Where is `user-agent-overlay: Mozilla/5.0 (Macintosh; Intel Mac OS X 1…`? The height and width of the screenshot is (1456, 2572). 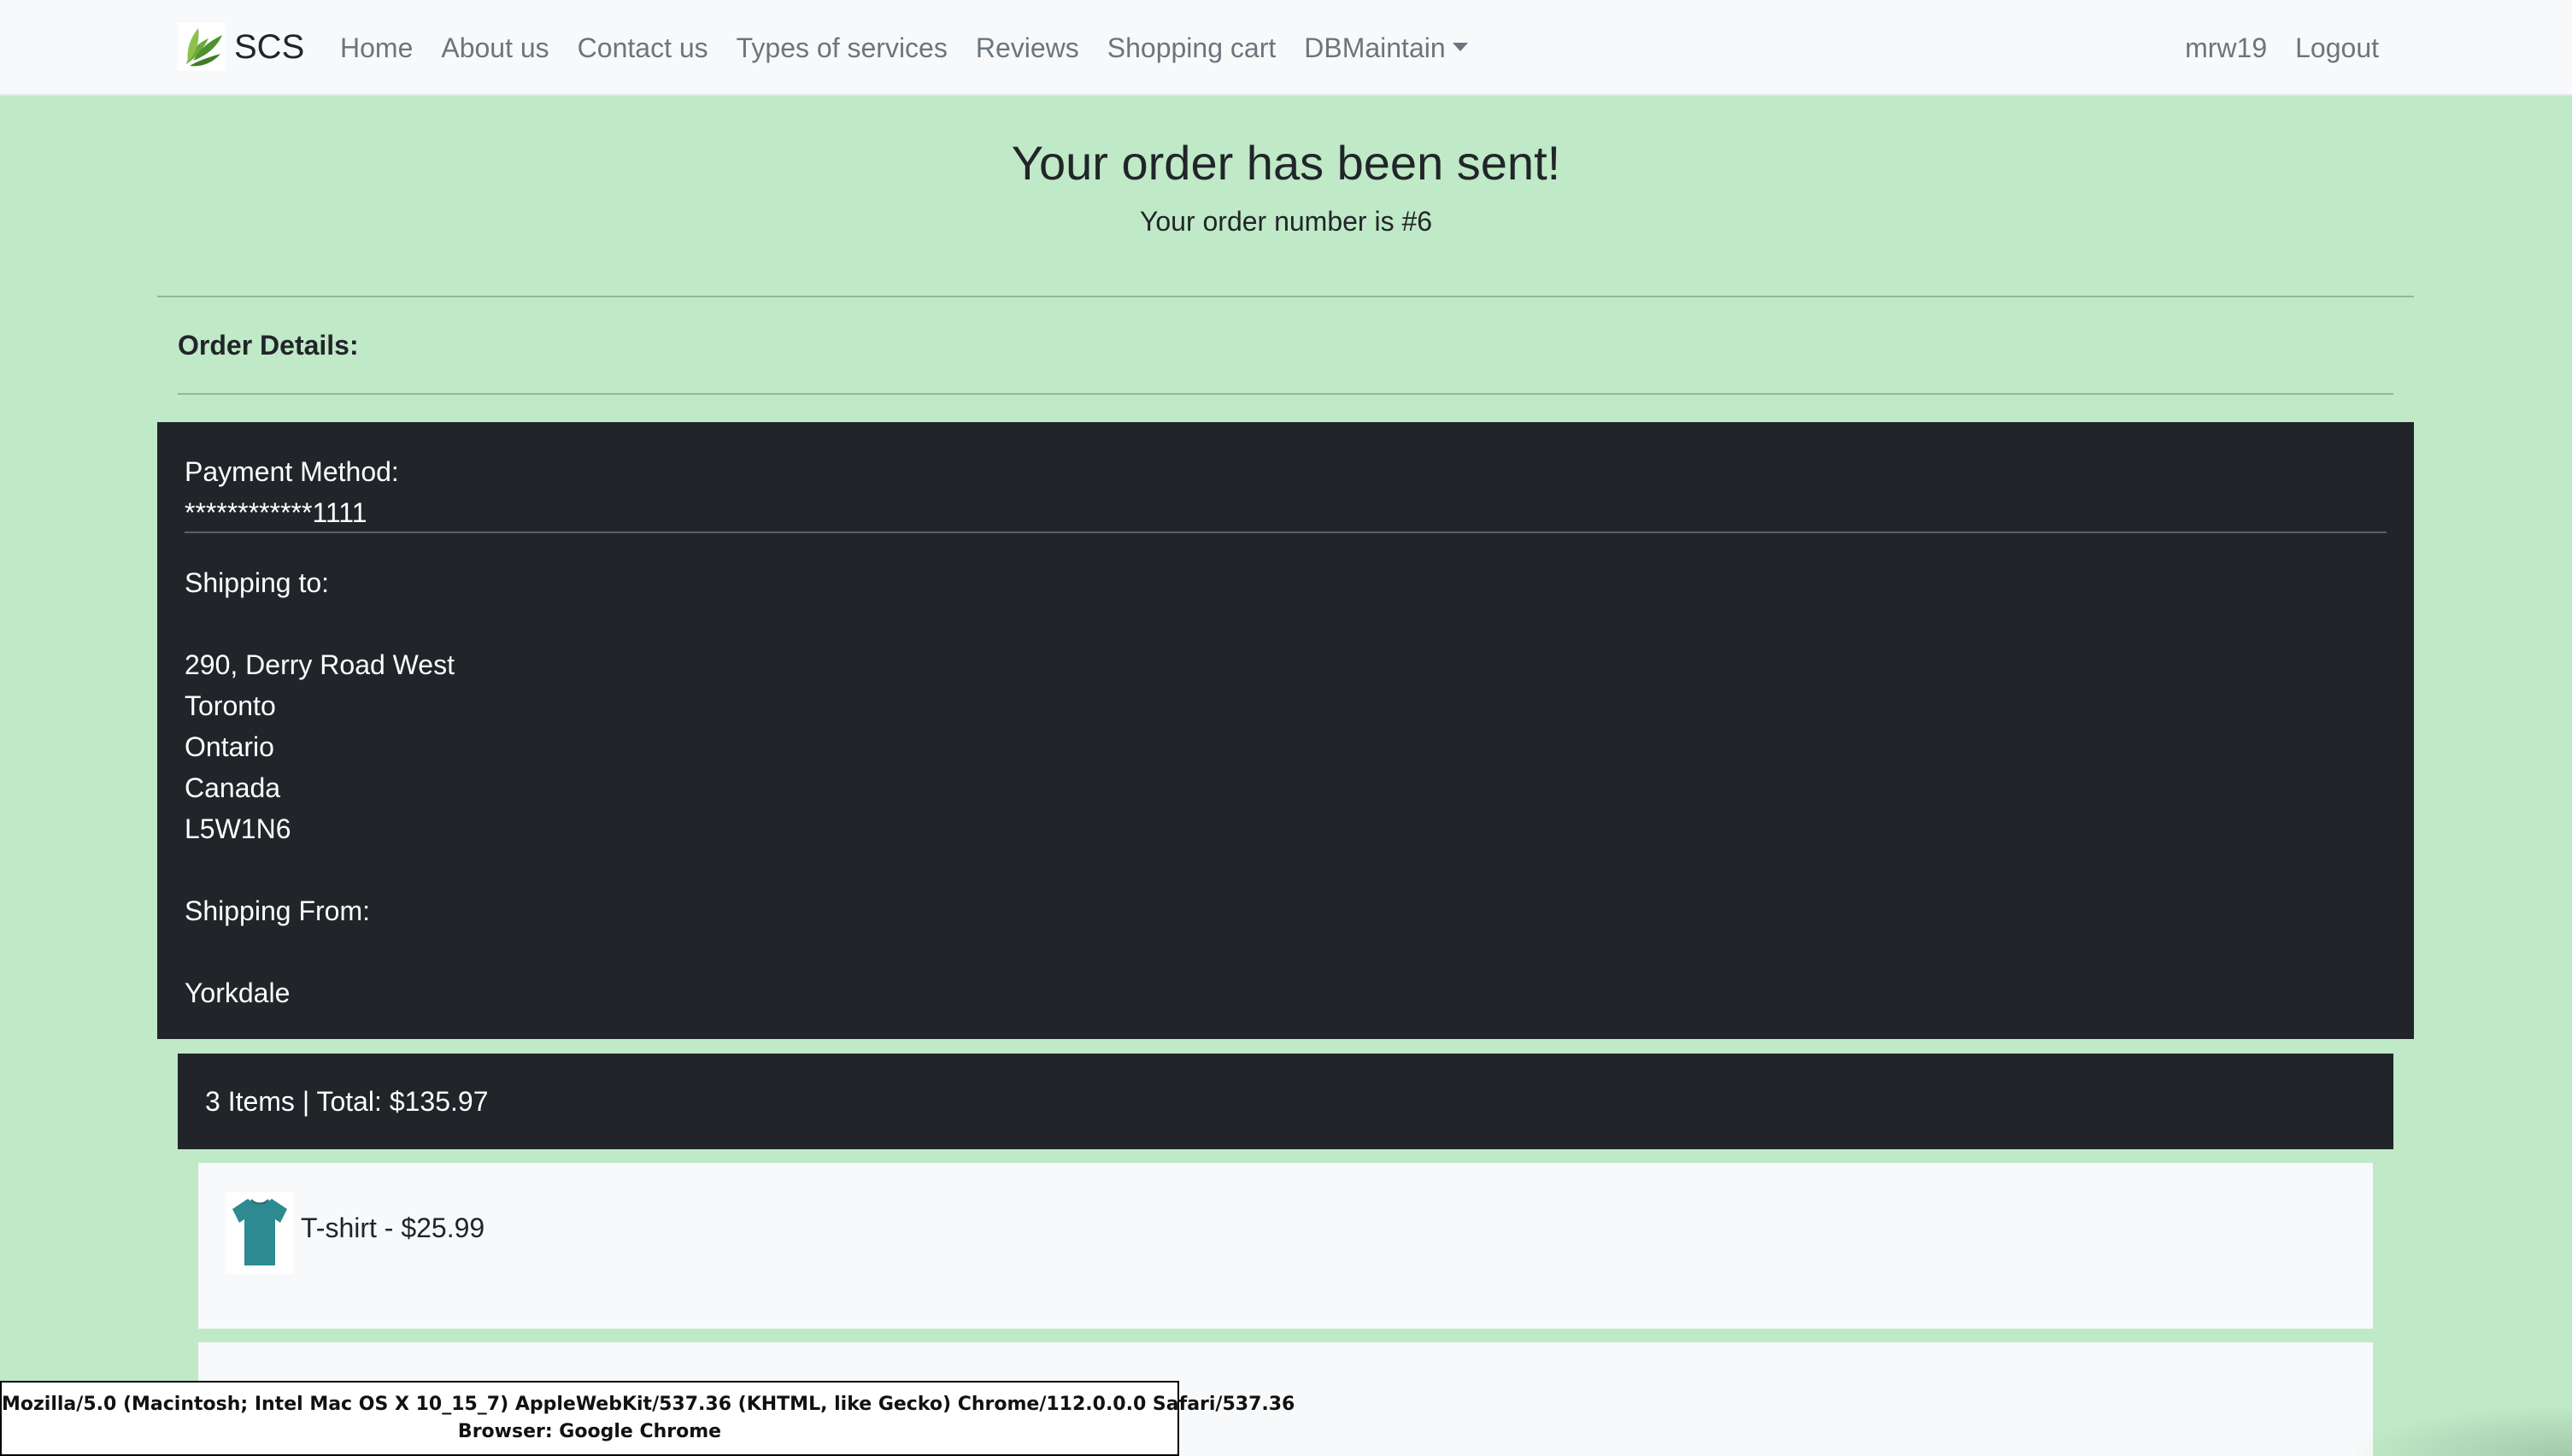 user-agent-overlay: Mozilla/5.0 (Macintosh; Intel Mac OS X 1… is located at coordinates (647, 1419).